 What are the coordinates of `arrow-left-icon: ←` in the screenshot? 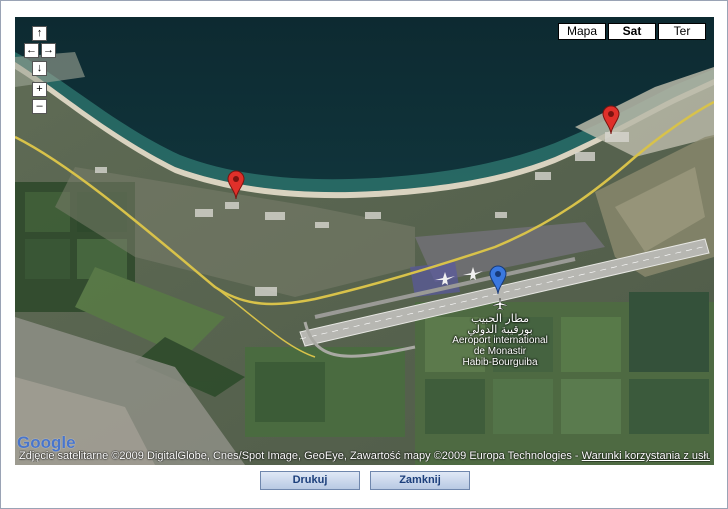 It's located at (31, 50).